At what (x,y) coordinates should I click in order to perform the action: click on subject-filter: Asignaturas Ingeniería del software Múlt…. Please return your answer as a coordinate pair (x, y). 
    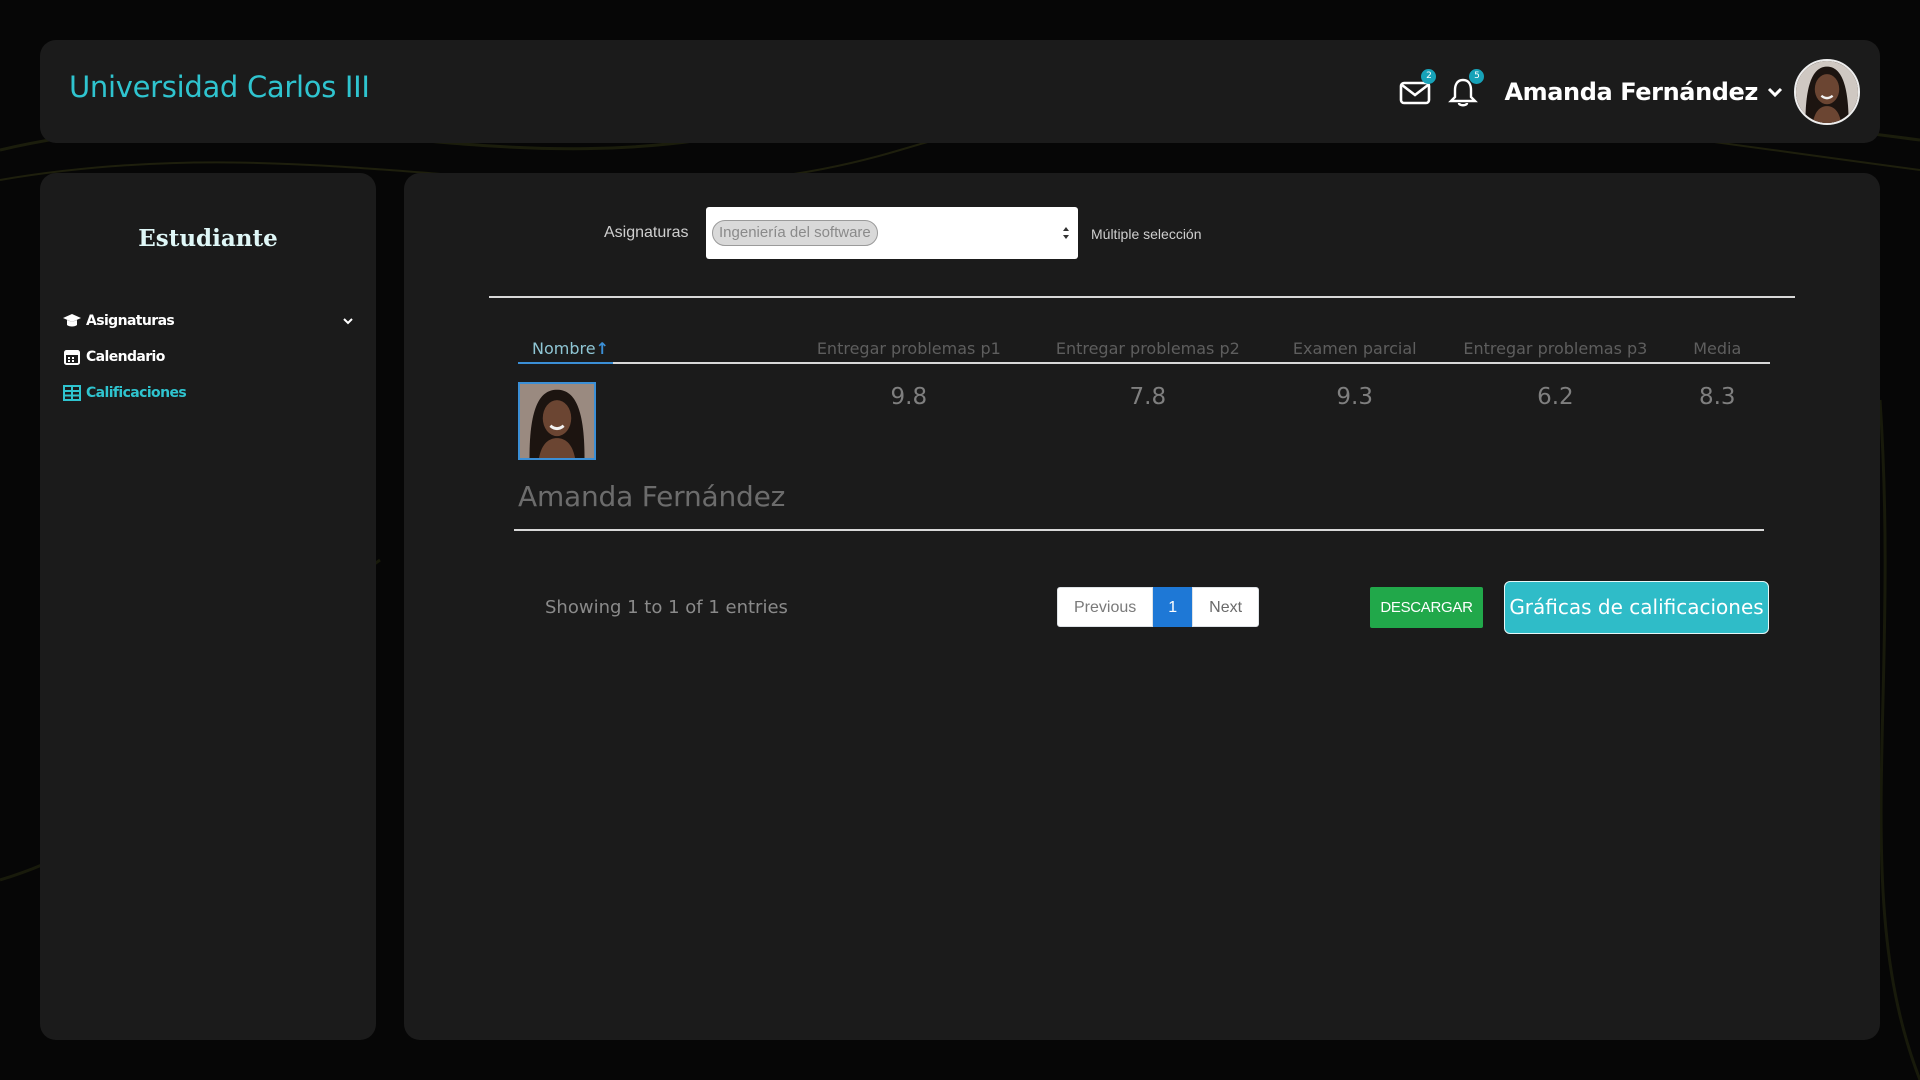
    Looking at the image, I should click on (1142, 234).